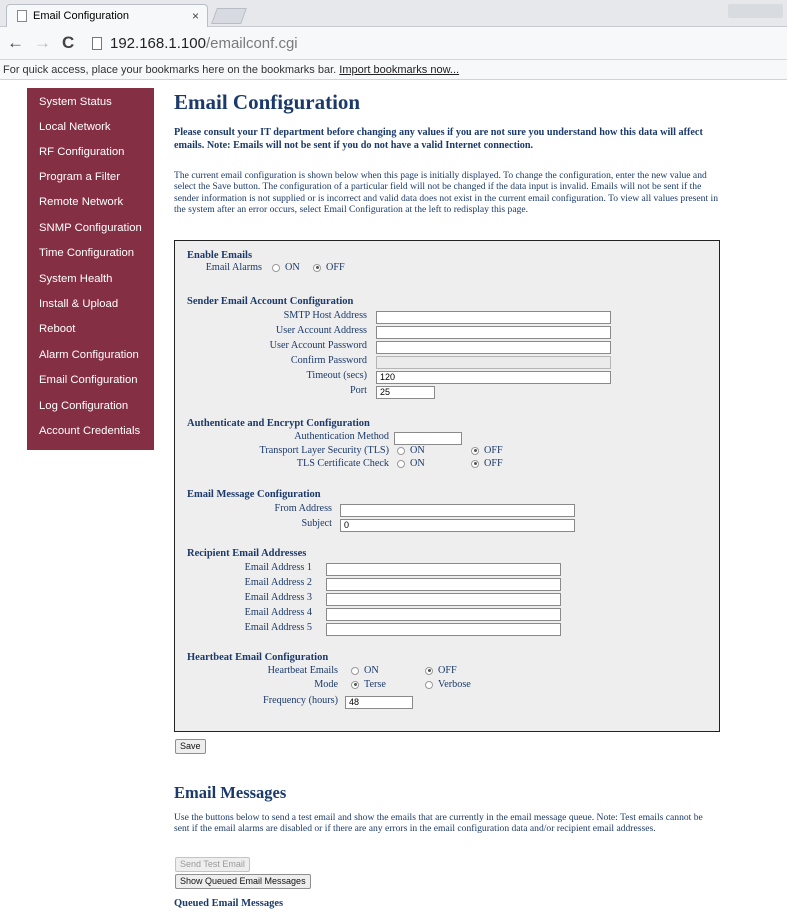 The image size is (787, 917). What do you see at coordinates (443, 569) in the screenshot?
I see `email-address-1-input` at bounding box center [443, 569].